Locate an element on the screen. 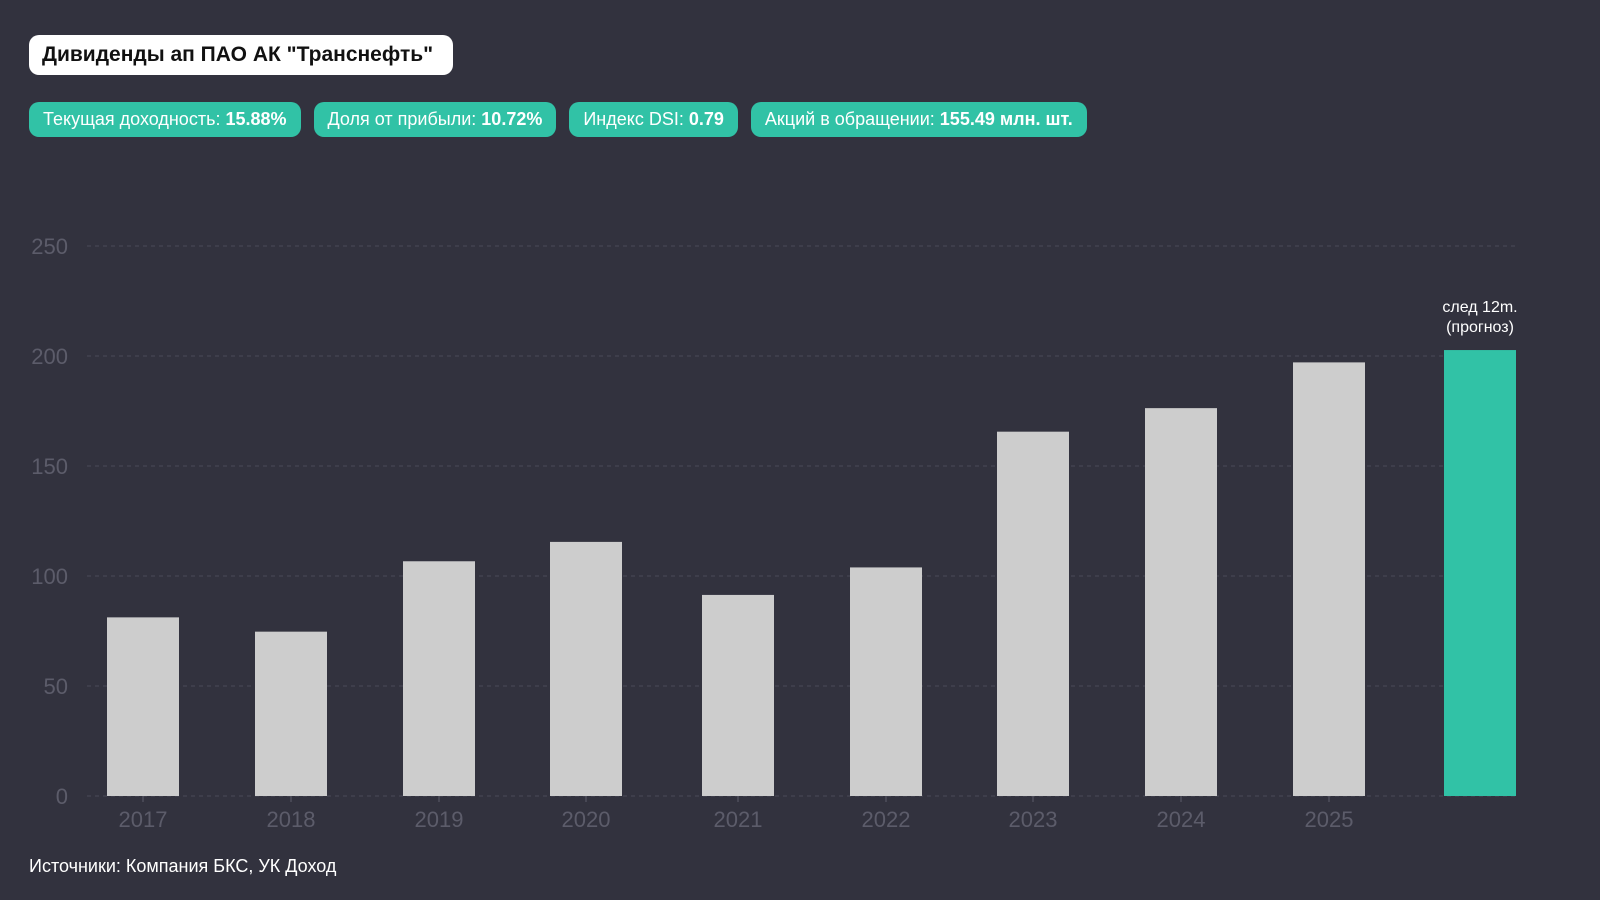 The image size is (1600, 900). y-tick-label: 200 is located at coordinates (49, 356).